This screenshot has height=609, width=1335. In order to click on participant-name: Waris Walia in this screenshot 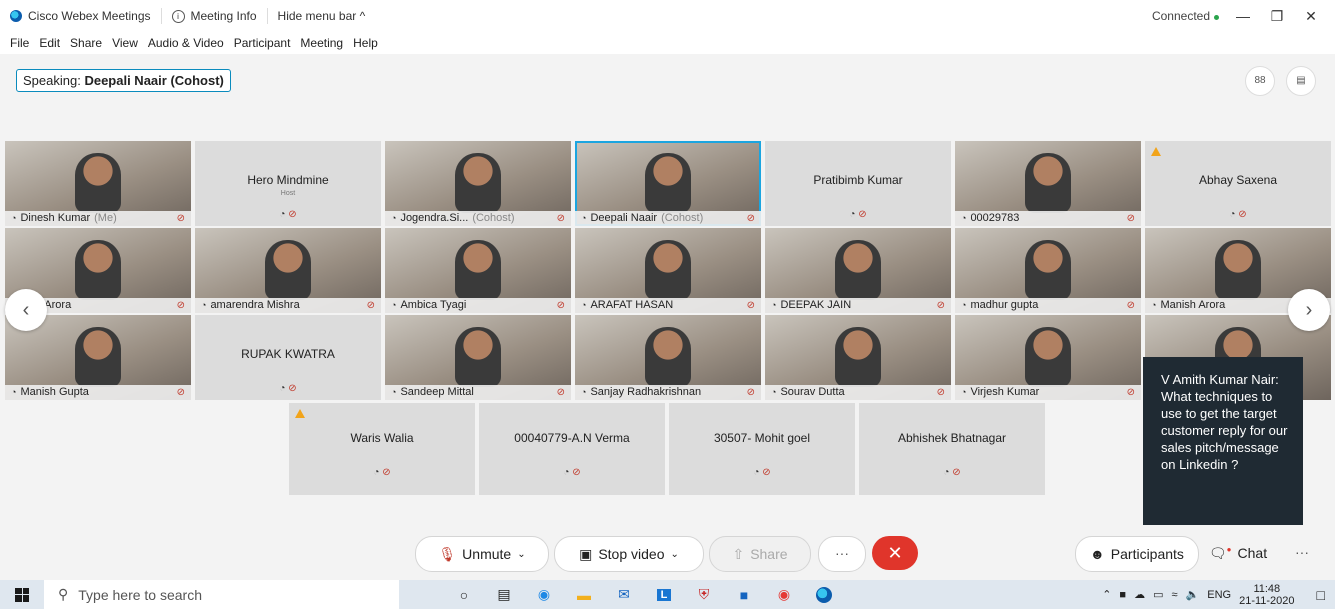, I will do `click(382, 438)`.